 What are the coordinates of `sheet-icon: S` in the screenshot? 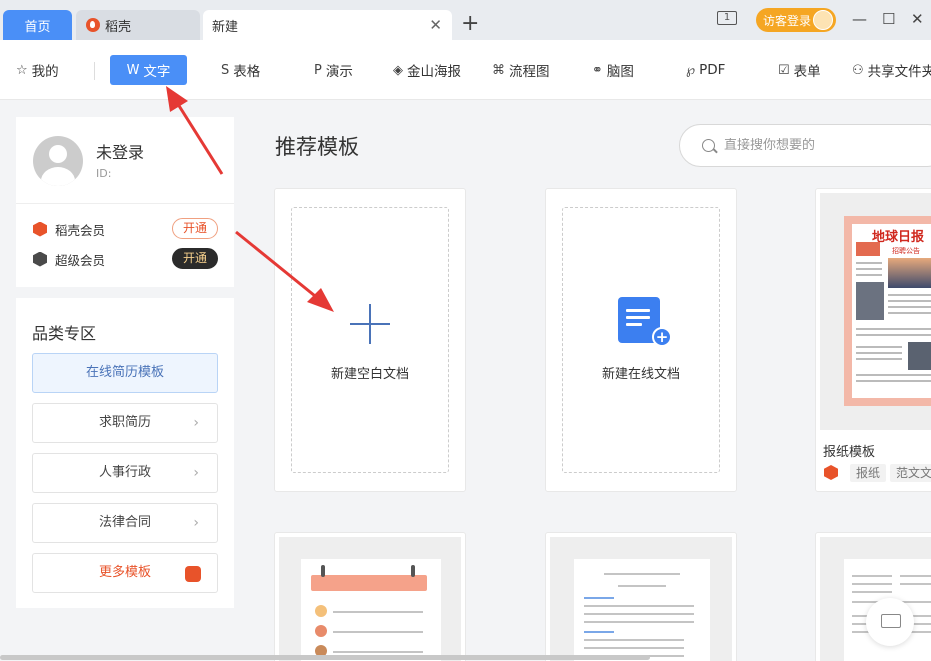 It's located at (225, 70).